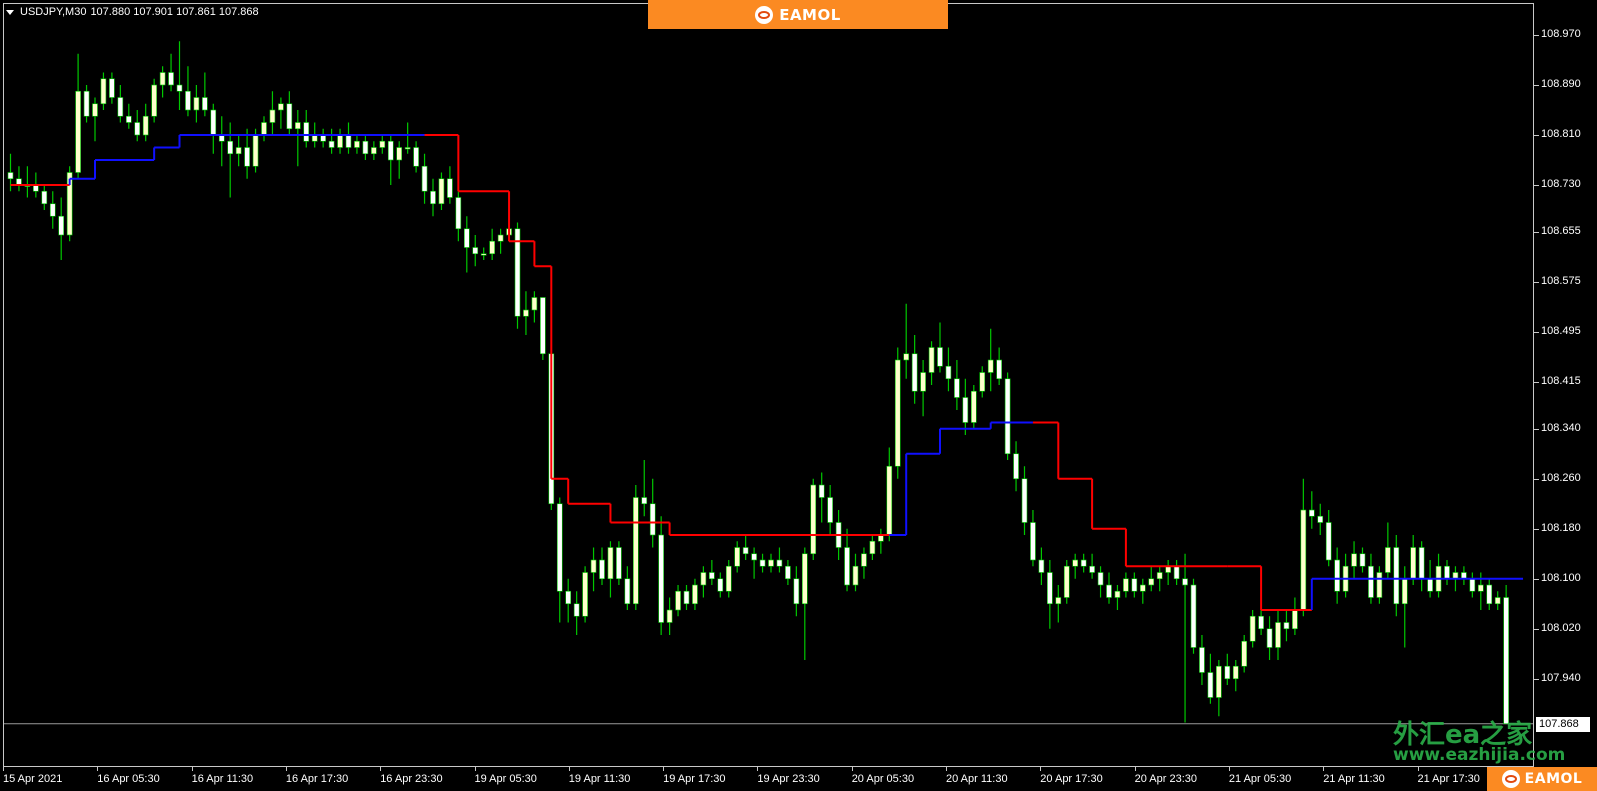 This screenshot has height=791, width=1597. What do you see at coordinates (1561, 84) in the screenshot?
I see `price-label: 108.890` at bounding box center [1561, 84].